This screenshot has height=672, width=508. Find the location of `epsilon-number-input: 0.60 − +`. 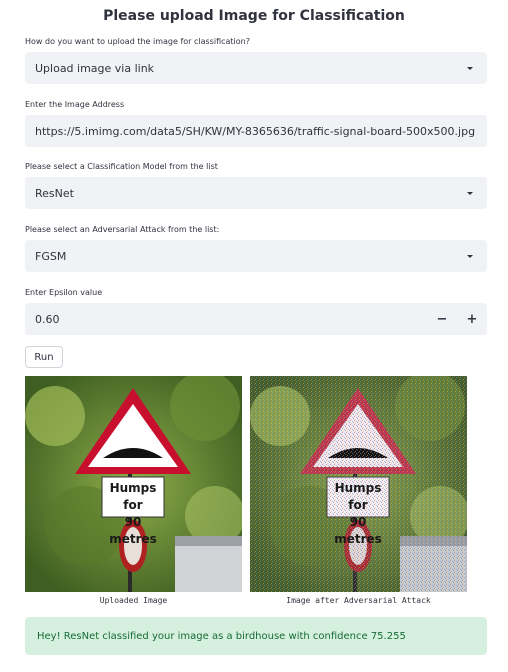

epsilon-number-input: 0.60 − + is located at coordinates (256, 319).